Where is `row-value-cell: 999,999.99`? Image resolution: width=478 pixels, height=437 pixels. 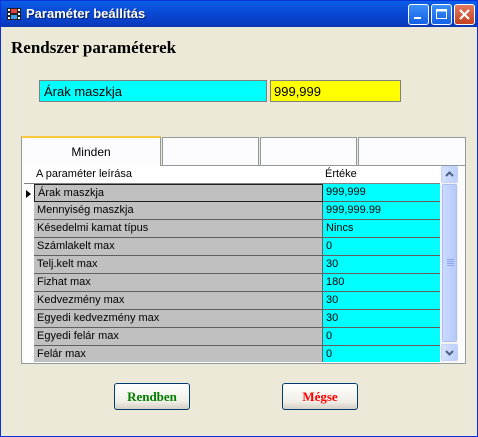
row-value-cell: 999,999.99 is located at coordinates (381, 211).